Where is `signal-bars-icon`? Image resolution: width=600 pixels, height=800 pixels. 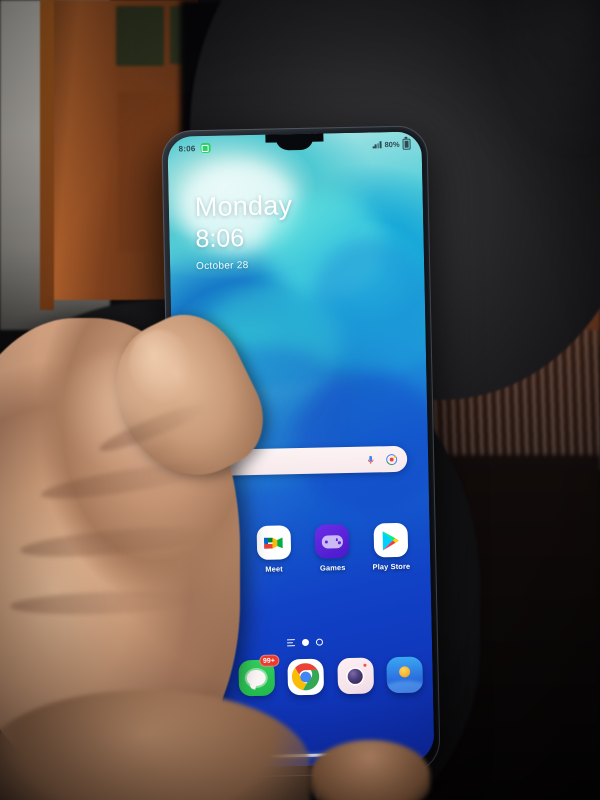 signal-bars-icon is located at coordinates (377, 144).